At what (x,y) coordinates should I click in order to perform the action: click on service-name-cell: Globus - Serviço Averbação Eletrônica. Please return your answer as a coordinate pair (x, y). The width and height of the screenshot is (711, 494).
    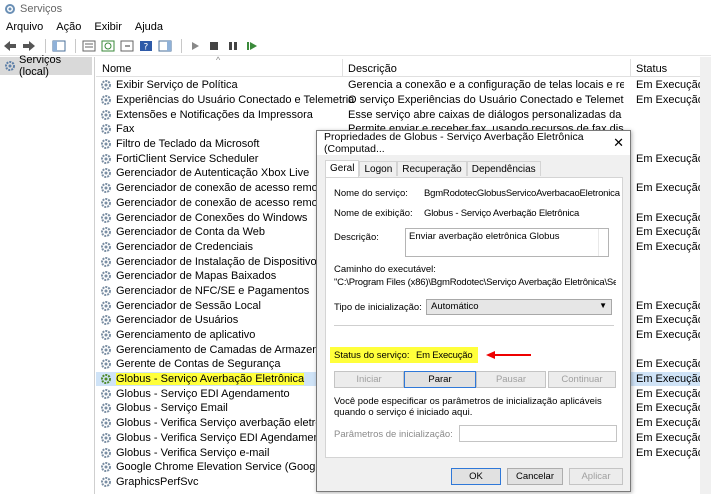
    Looking at the image, I should click on (202, 379).